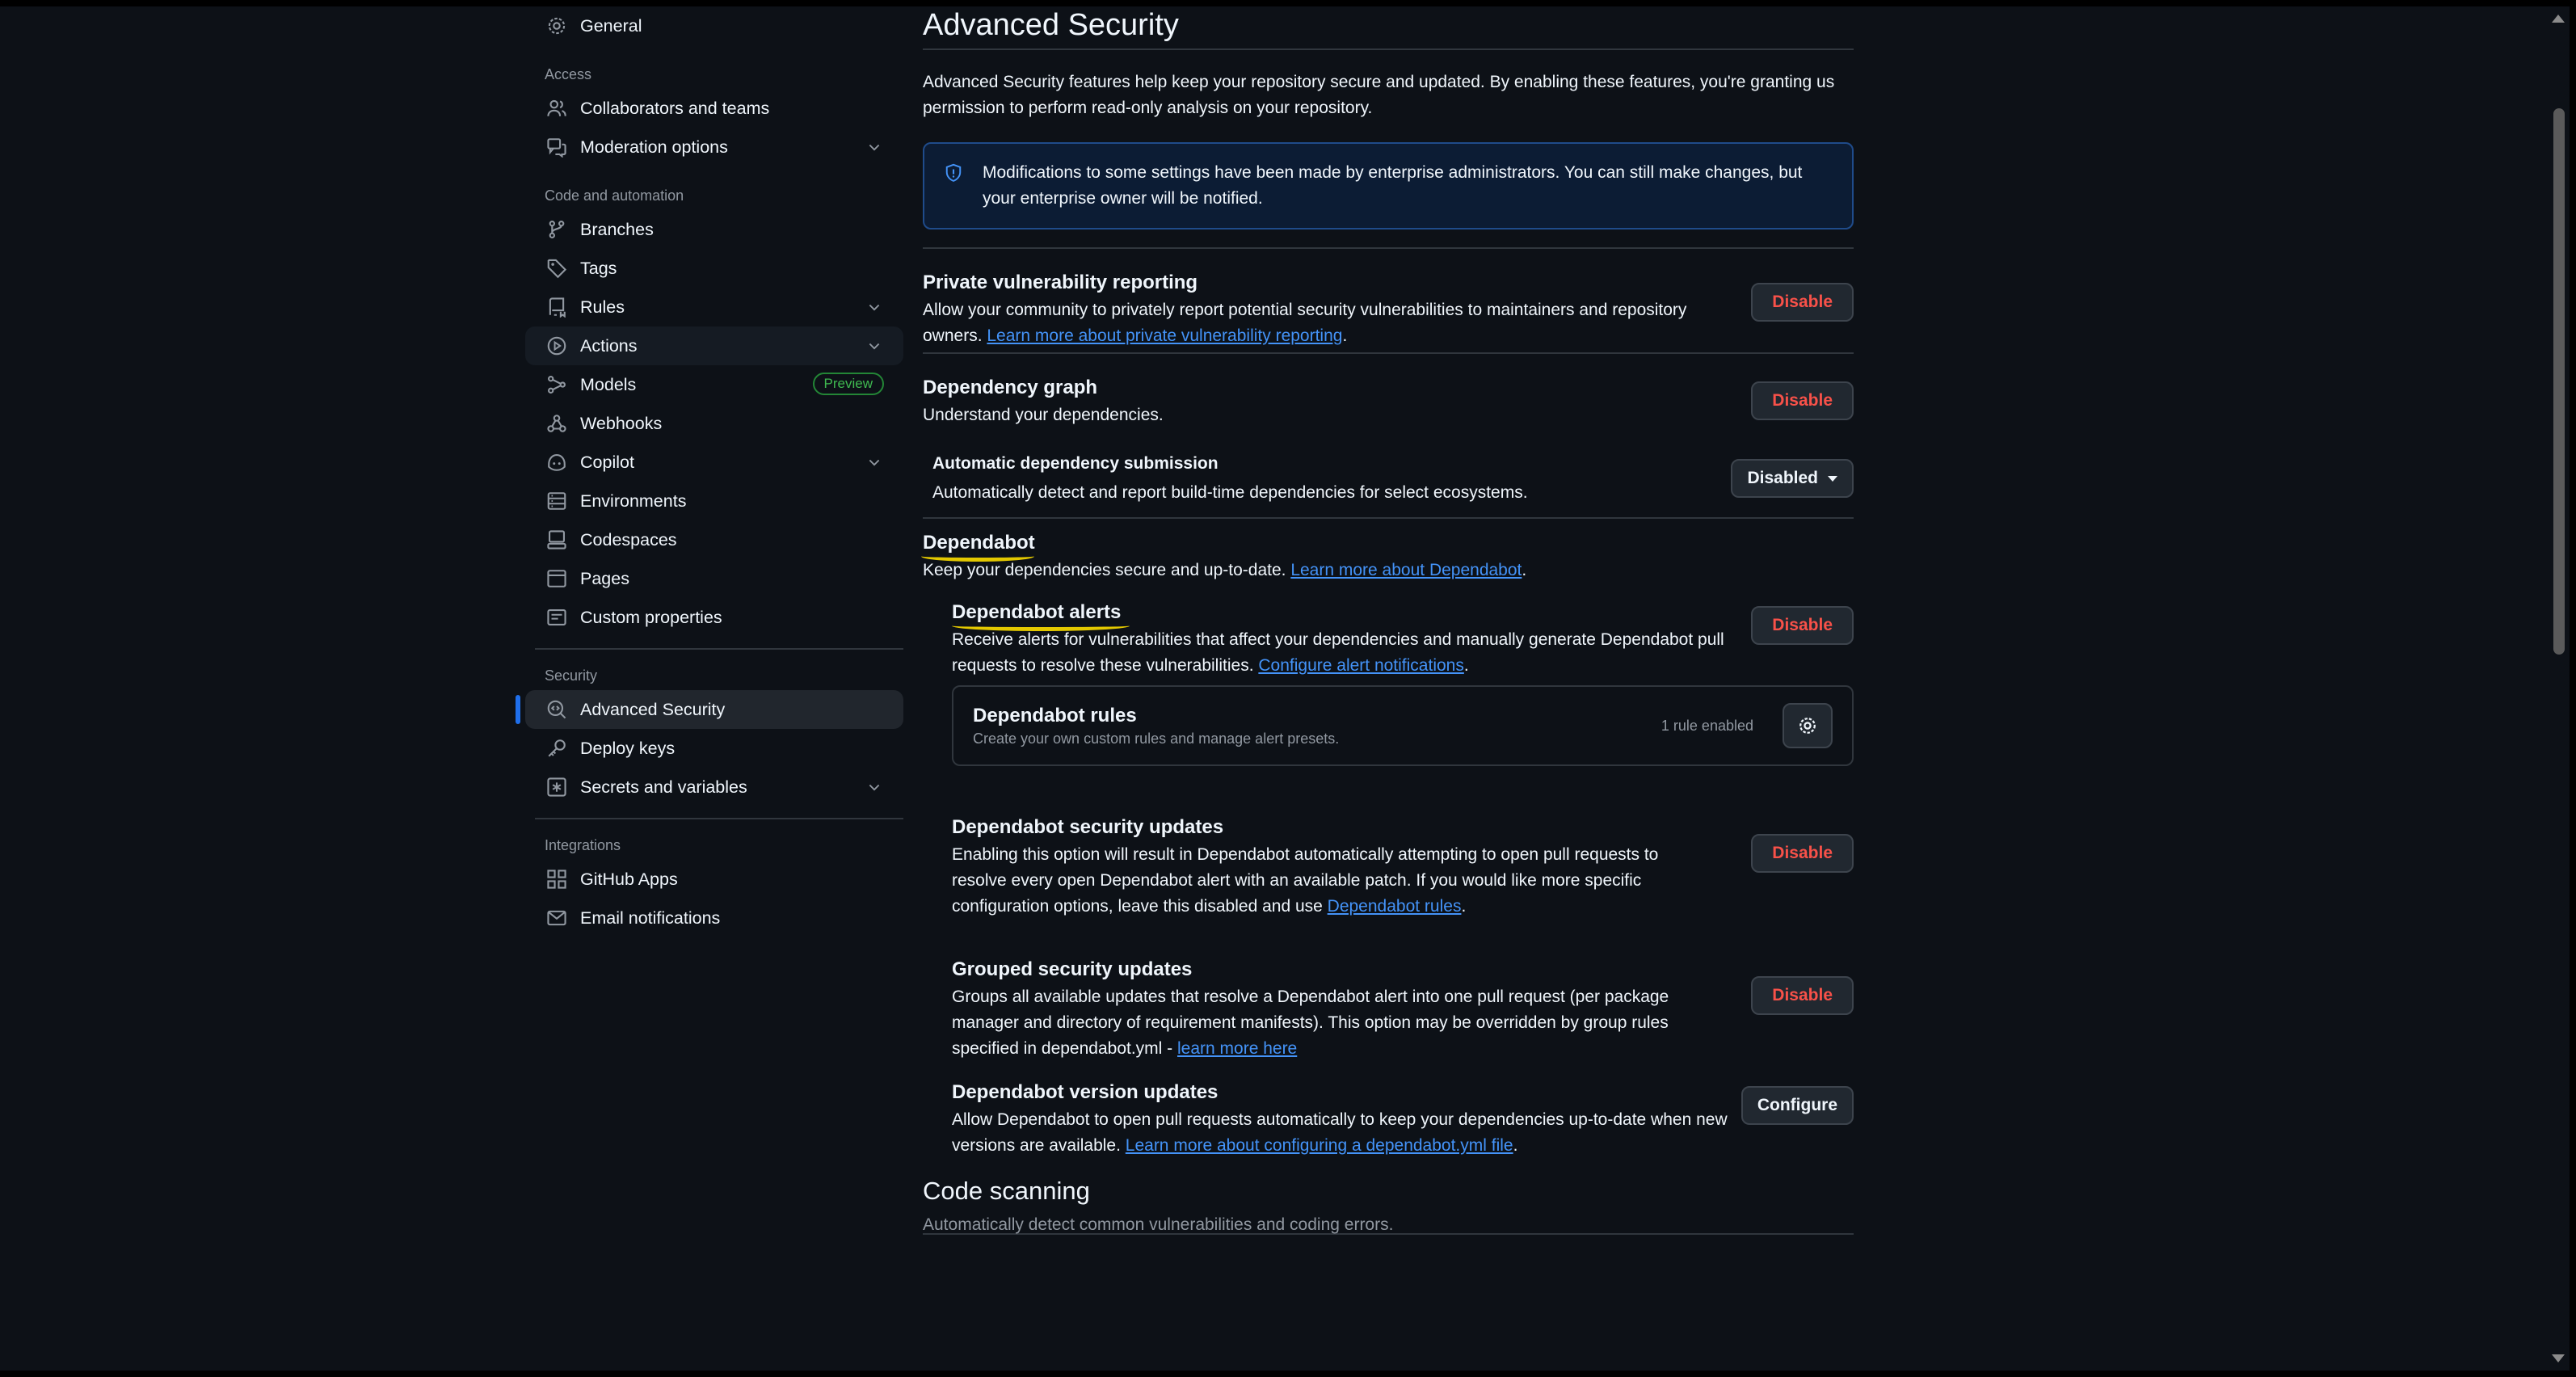 The width and height of the screenshot is (2576, 1377). I want to click on sidebar-item-collaborators: Collaborators and teams, so click(714, 108).